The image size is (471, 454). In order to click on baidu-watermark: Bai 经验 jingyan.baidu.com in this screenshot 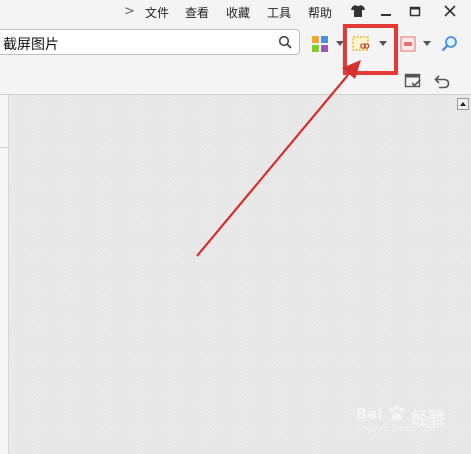, I will do `click(412, 419)`.